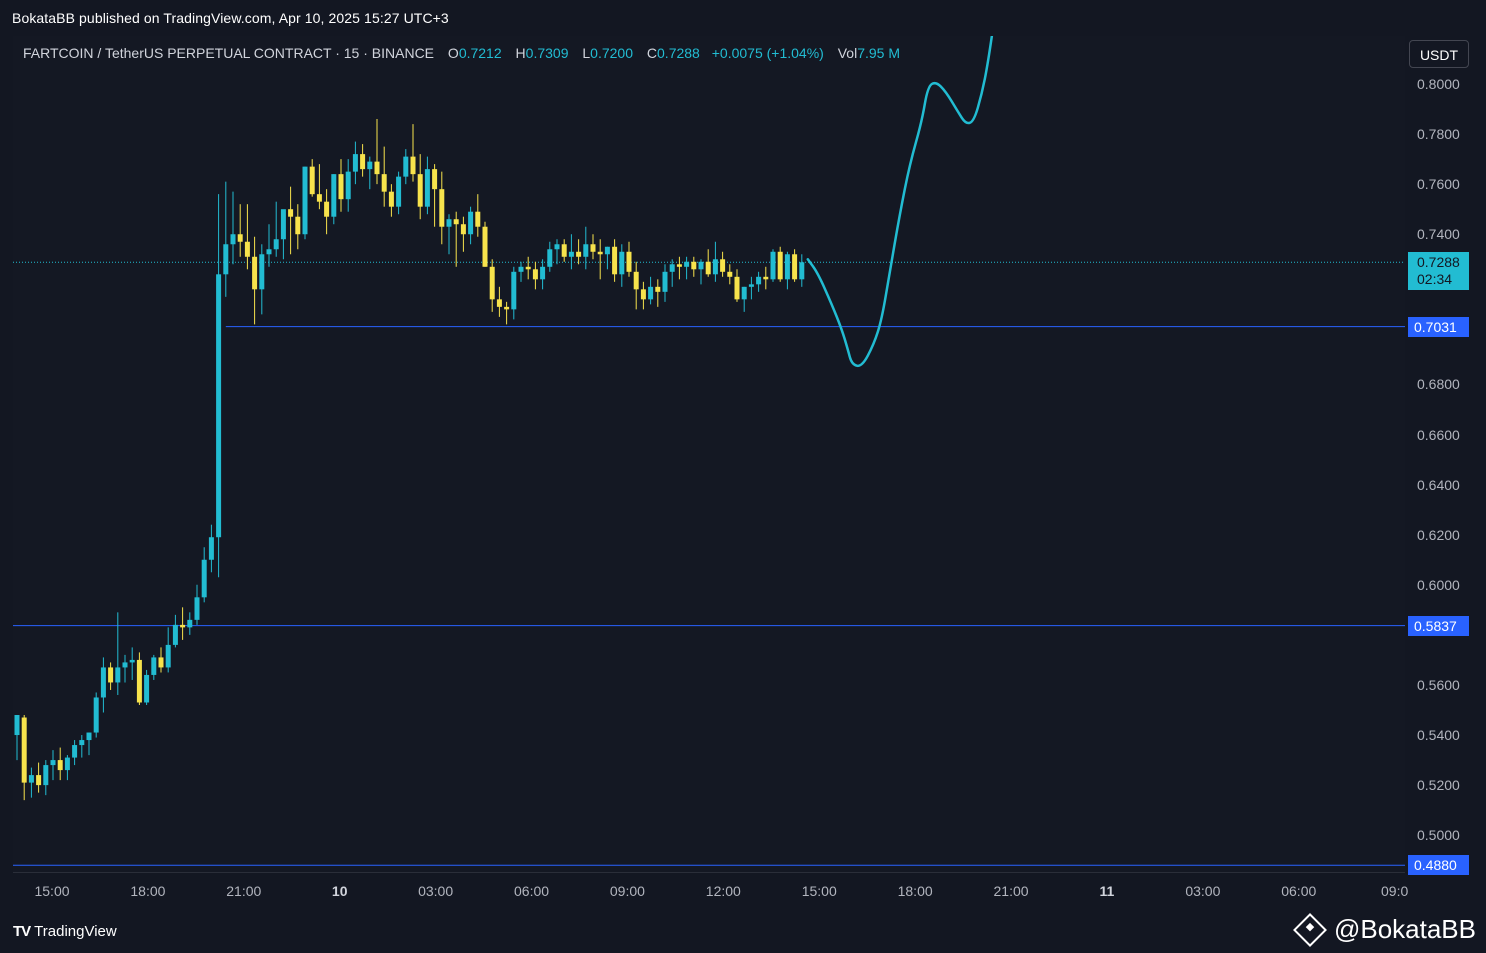 Image resolution: width=1486 pixels, height=953 pixels. What do you see at coordinates (531, 891) in the screenshot?
I see `x-axis-label: 06:00` at bounding box center [531, 891].